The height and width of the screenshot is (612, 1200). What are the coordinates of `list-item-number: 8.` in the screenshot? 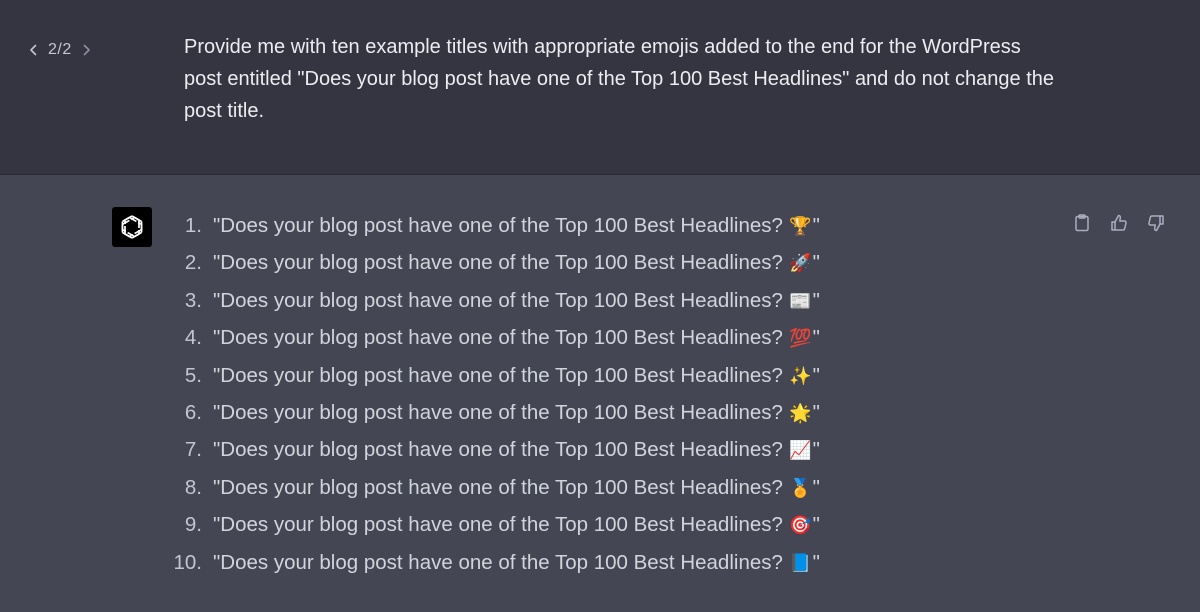 It's located at (193, 487).